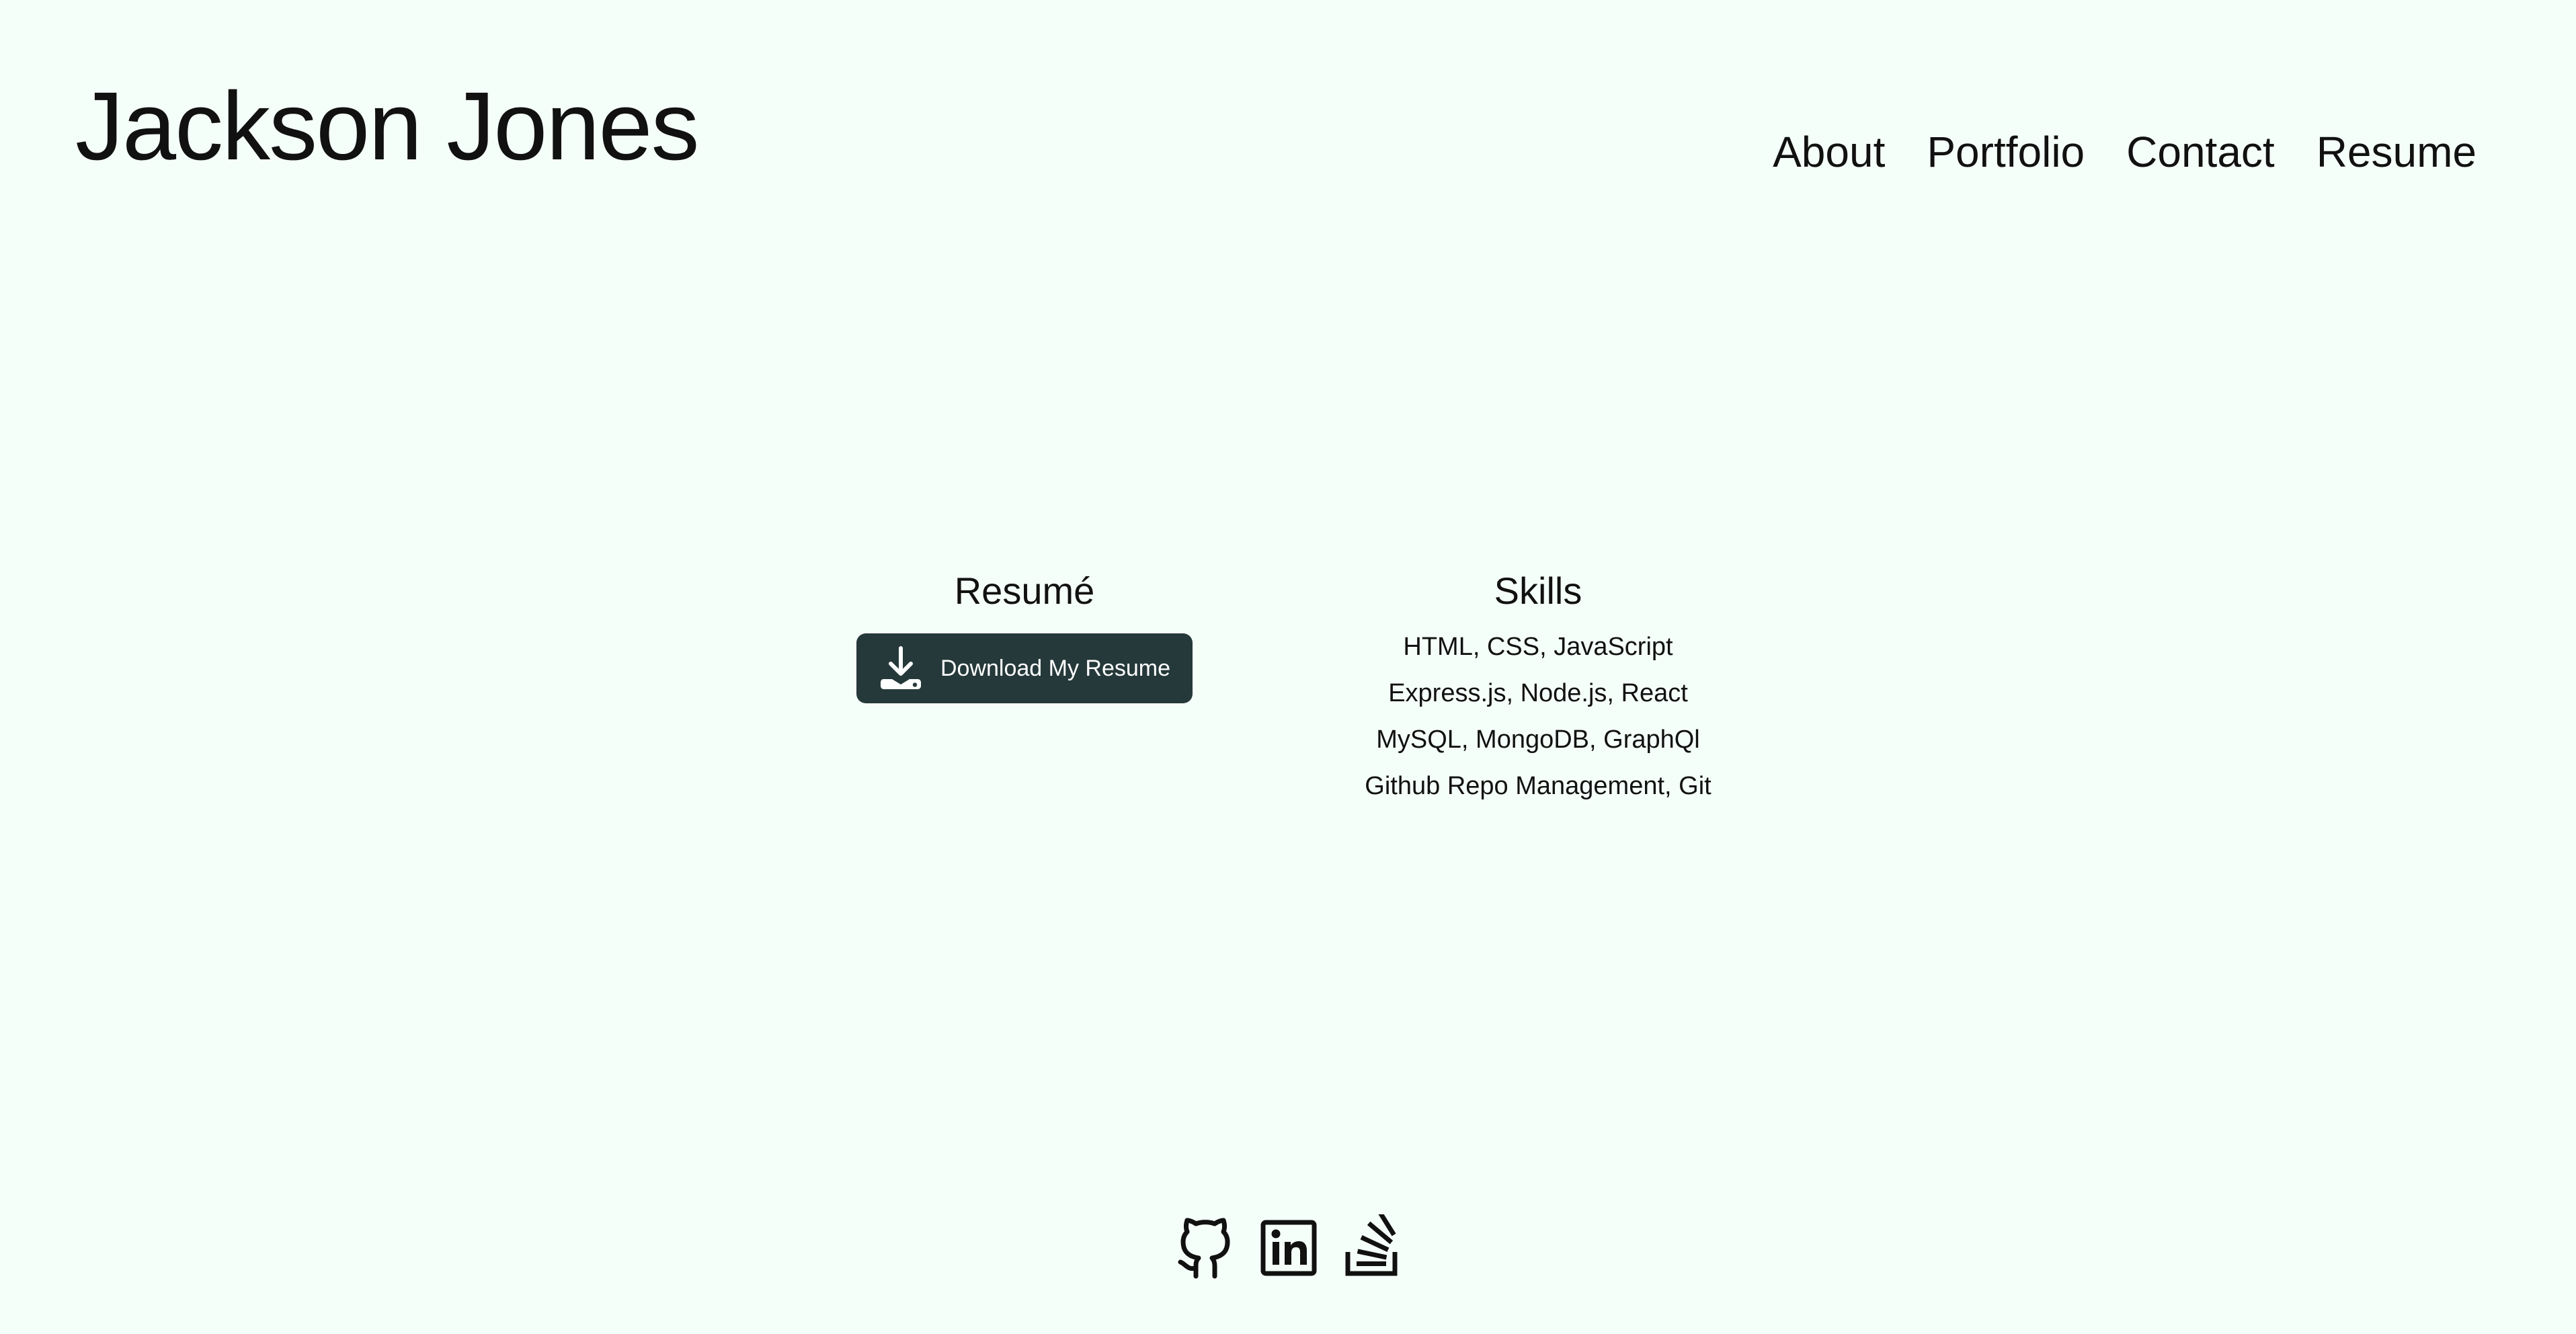 The height and width of the screenshot is (1334, 2576). What do you see at coordinates (1538, 591) in the screenshot?
I see `skills-heading: Skills` at bounding box center [1538, 591].